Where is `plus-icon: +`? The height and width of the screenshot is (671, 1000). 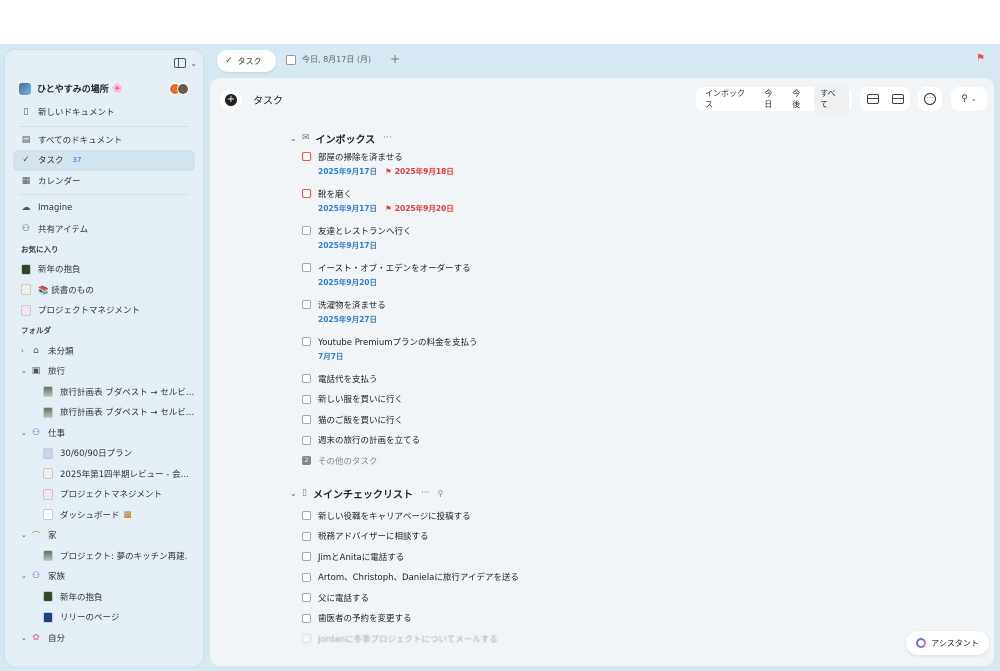 plus-icon: + is located at coordinates (231, 100).